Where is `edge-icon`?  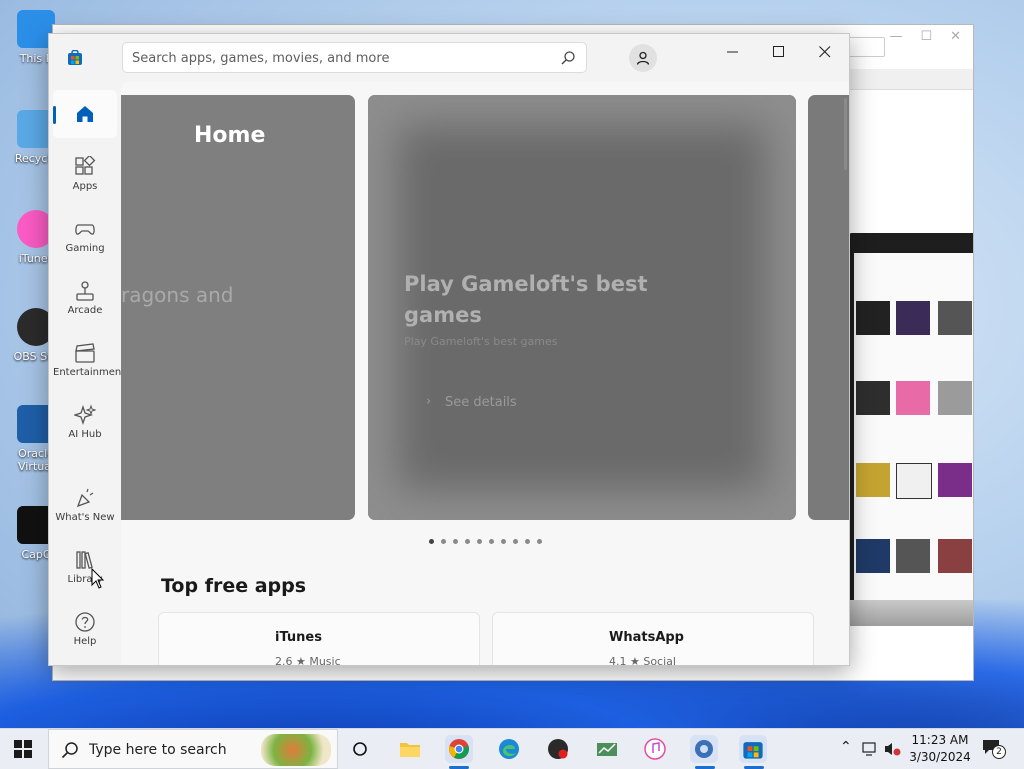
edge-icon is located at coordinates (509, 749).